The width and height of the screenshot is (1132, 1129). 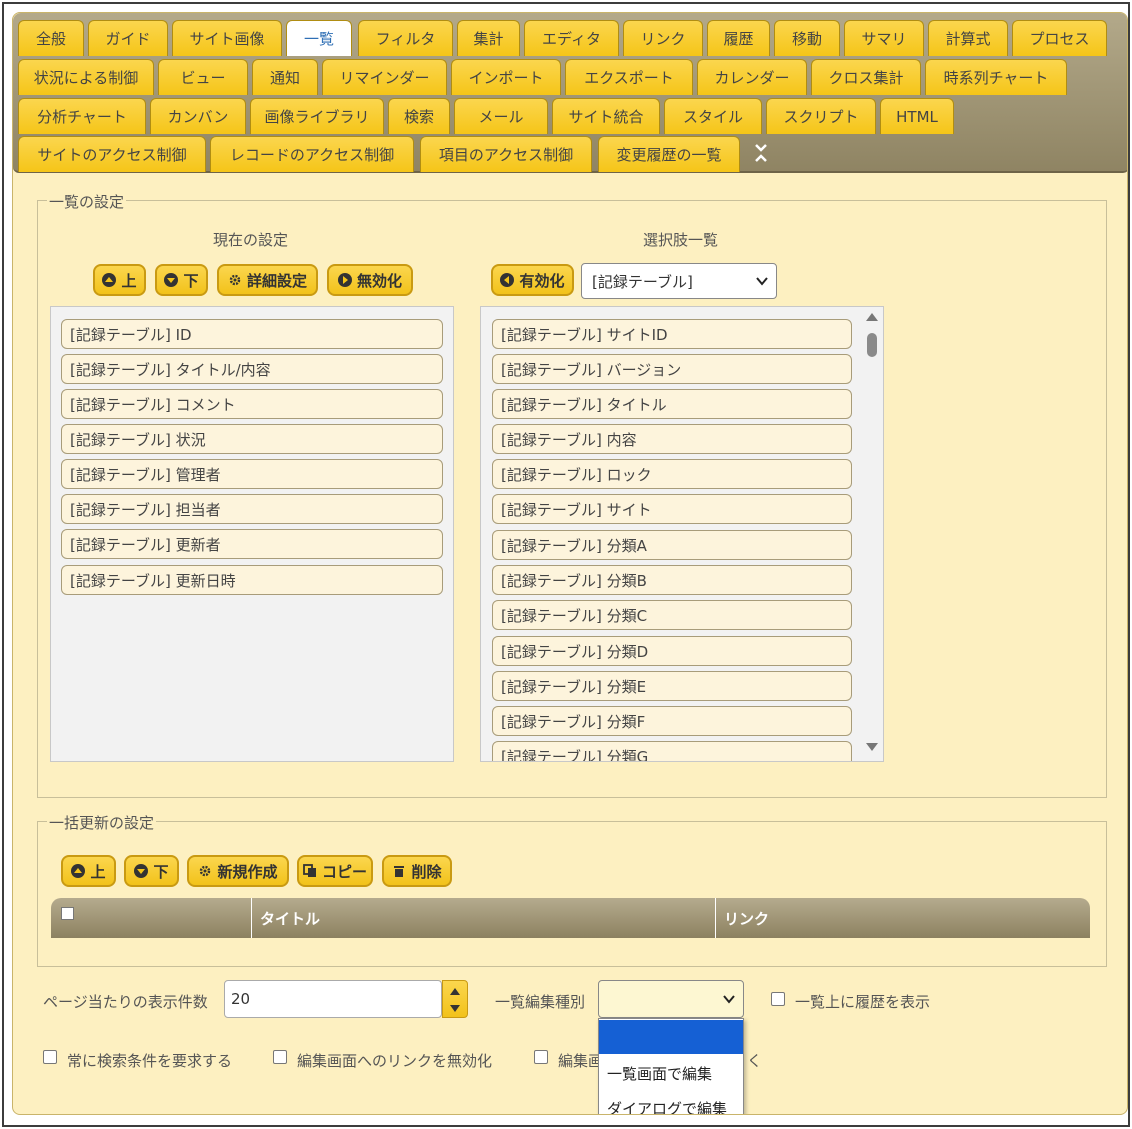 What do you see at coordinates (902, 918) in the screenshot?
I see `column-header-link: リンク` at bounding box center [902, 918].